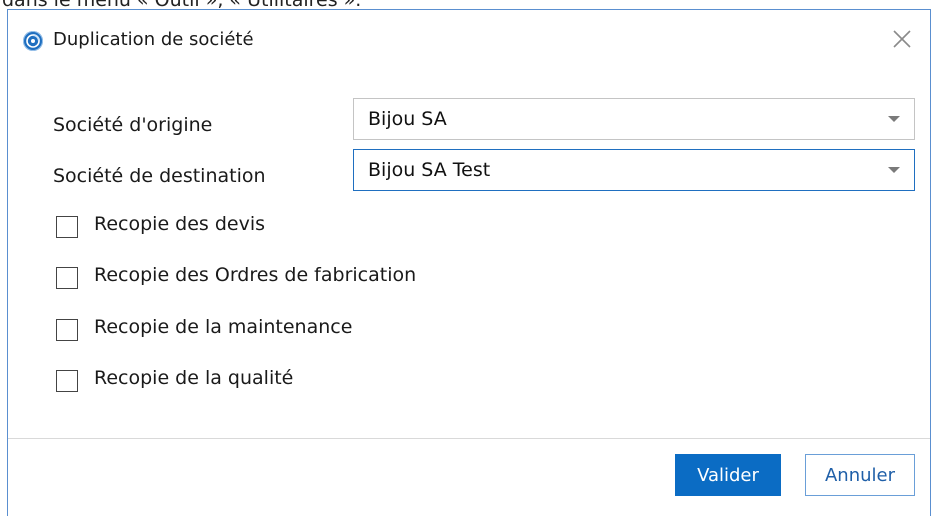  Describe the element at coordinates (255, 275) in the screenshot. I see `option-label: Recopie des Ordres de fabrication` at that location.